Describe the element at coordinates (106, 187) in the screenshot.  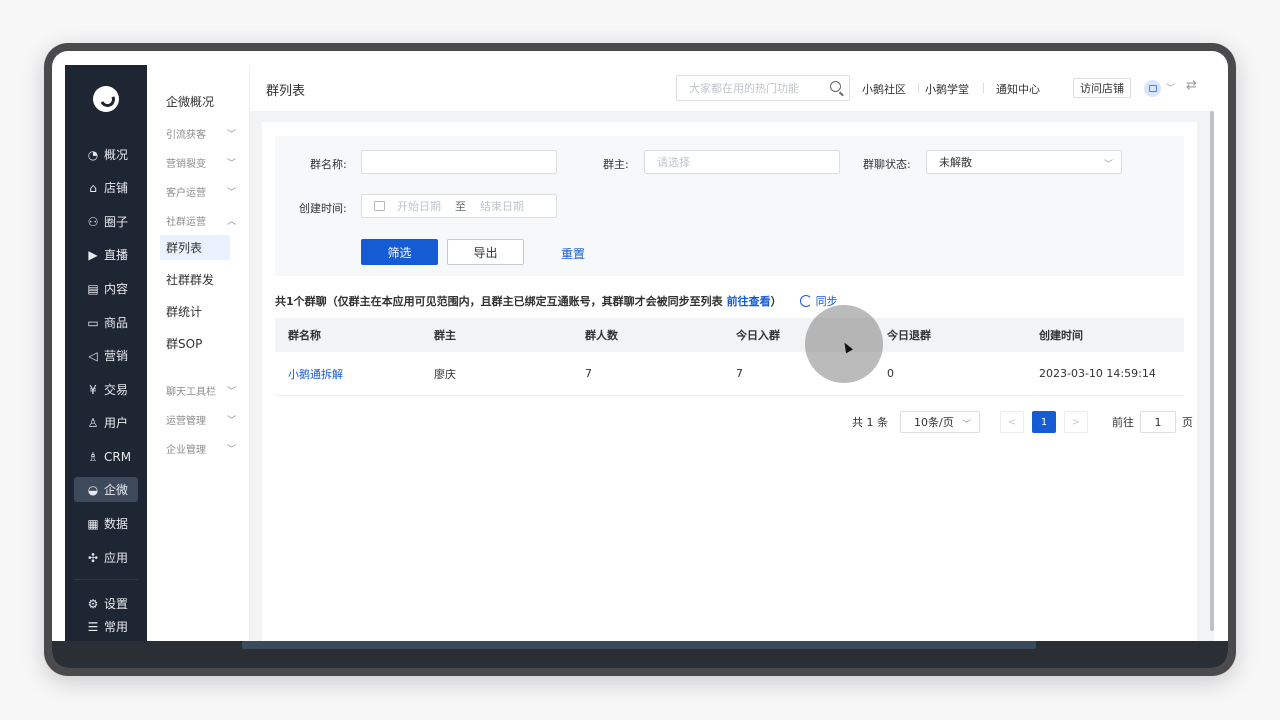
I see `nav-item-store: ⌂ 店铺` at that location.